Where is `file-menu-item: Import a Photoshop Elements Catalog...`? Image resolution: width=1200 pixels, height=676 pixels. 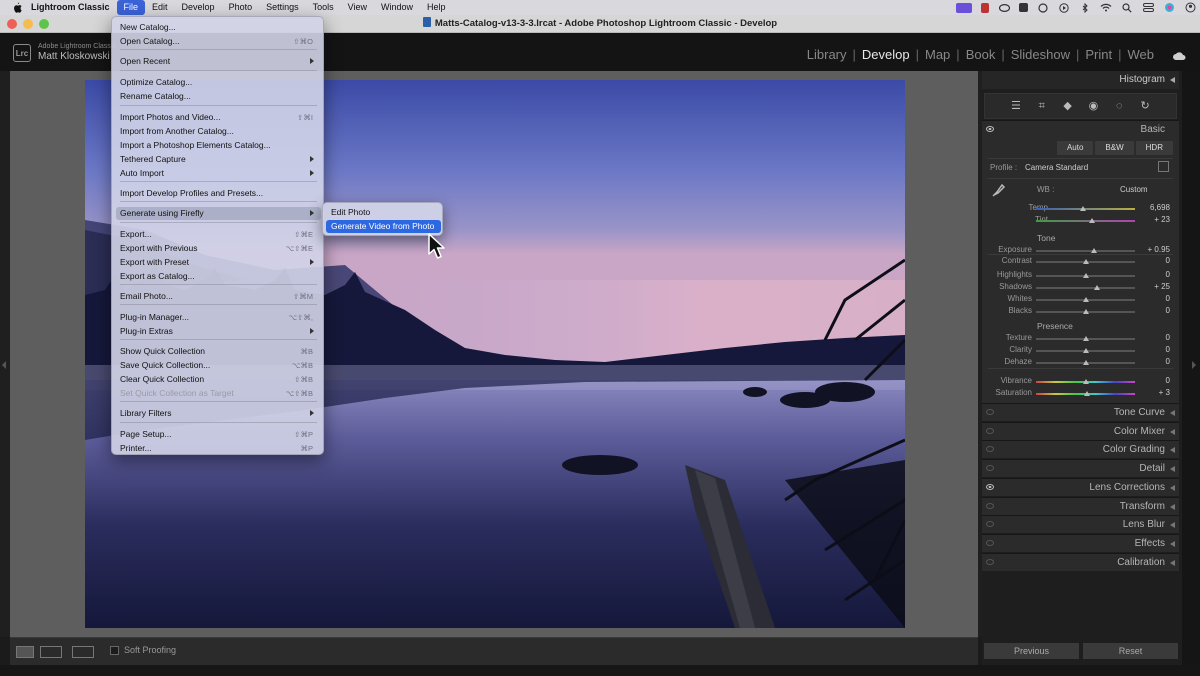
file-menu-item: Import a Photoshop Elements Catalog... is located at coordinates (218, 145).